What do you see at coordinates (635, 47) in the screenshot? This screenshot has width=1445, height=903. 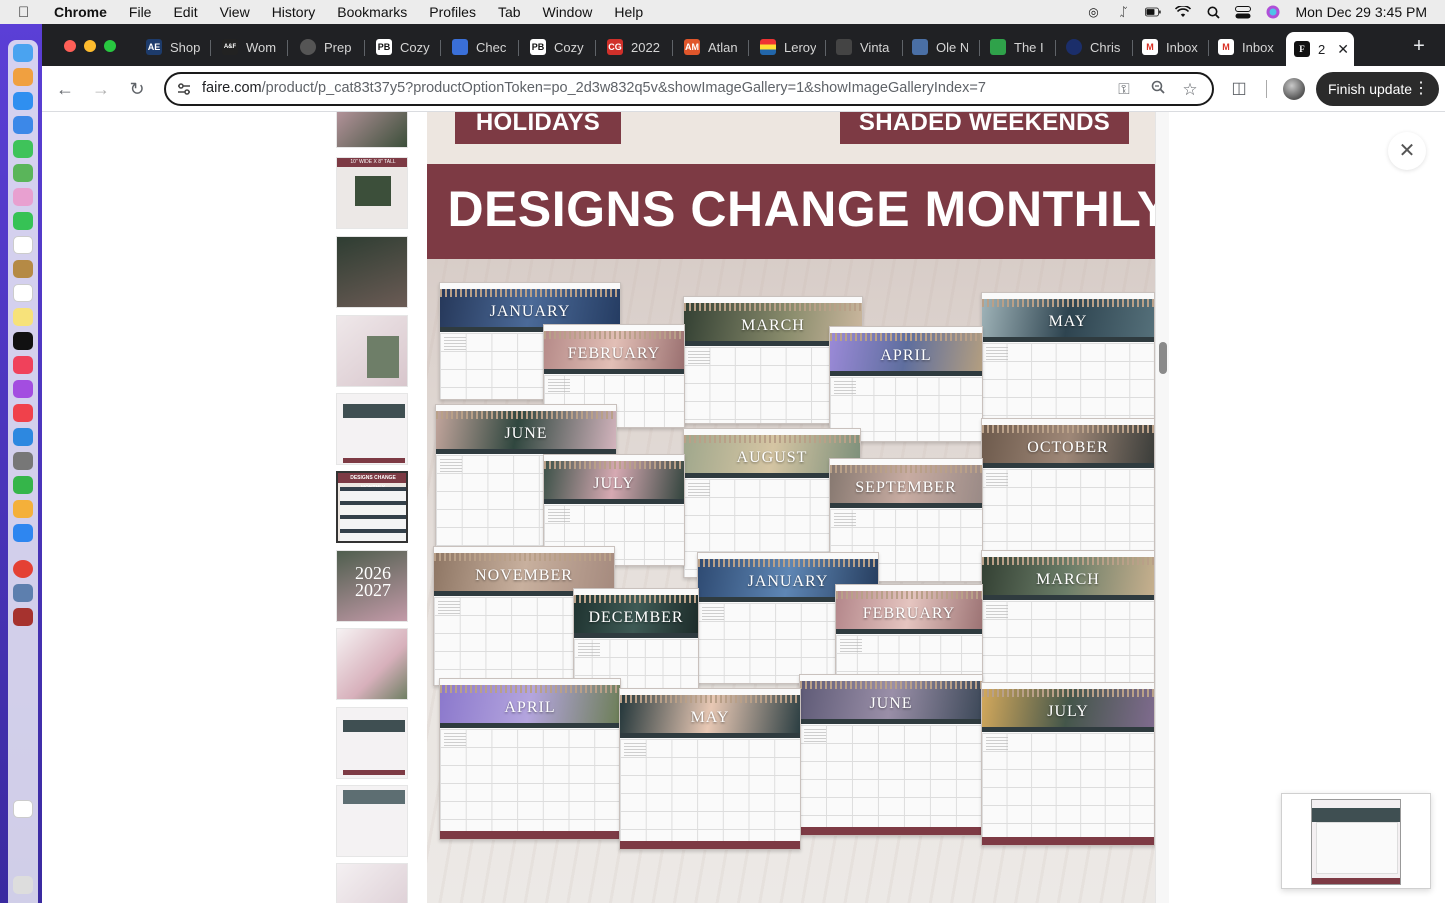 I see `tab-2022: CG 2022` at bounding box center [635, 47].